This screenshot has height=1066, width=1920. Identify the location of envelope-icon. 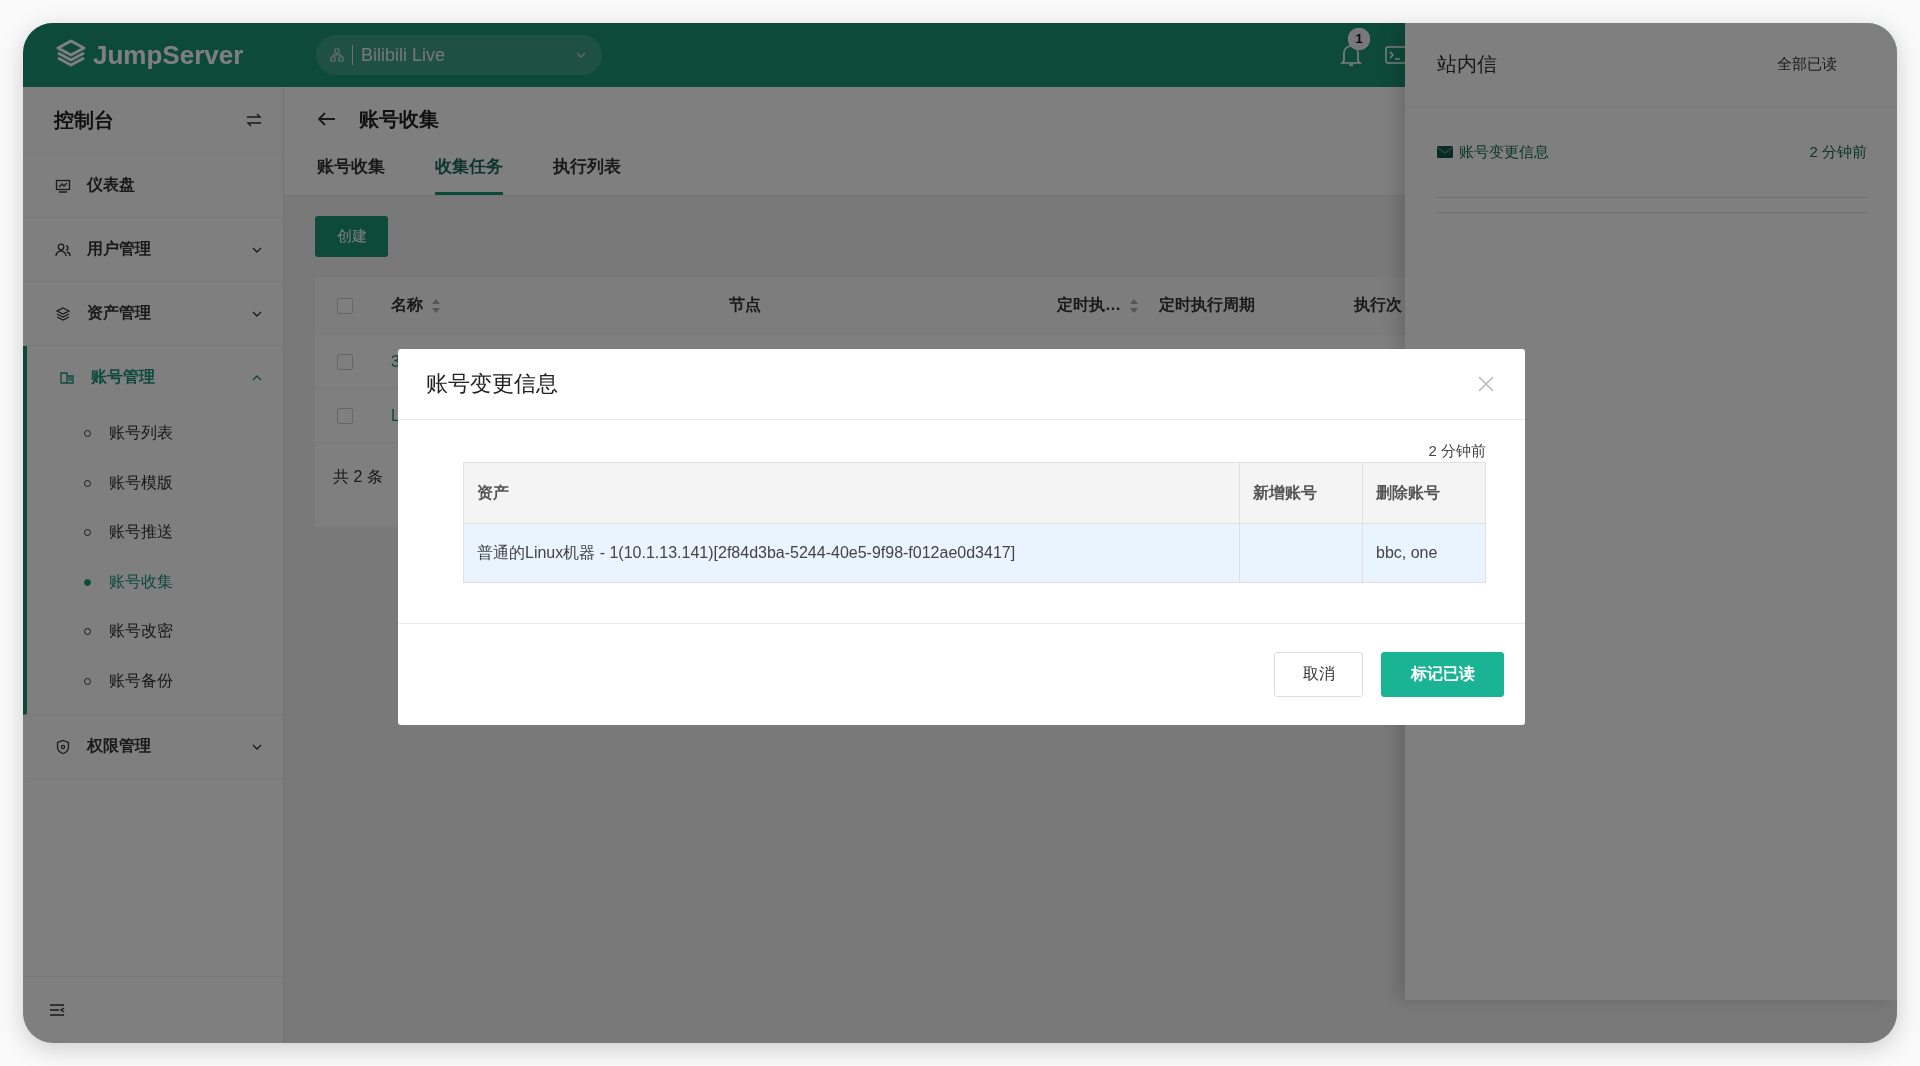
(1445, 152).